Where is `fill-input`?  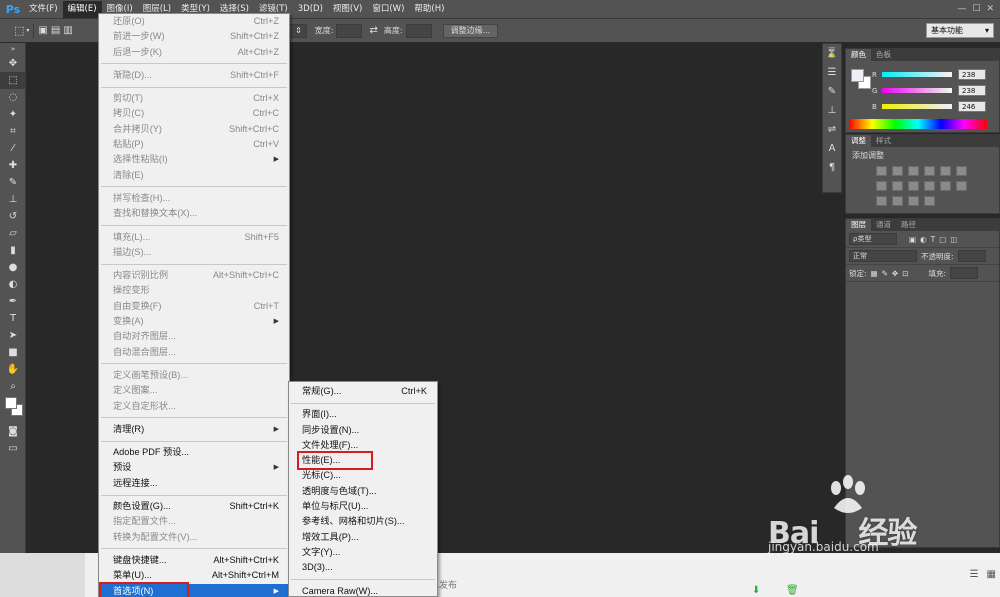 fill-input is located at coordinates (964, 273).